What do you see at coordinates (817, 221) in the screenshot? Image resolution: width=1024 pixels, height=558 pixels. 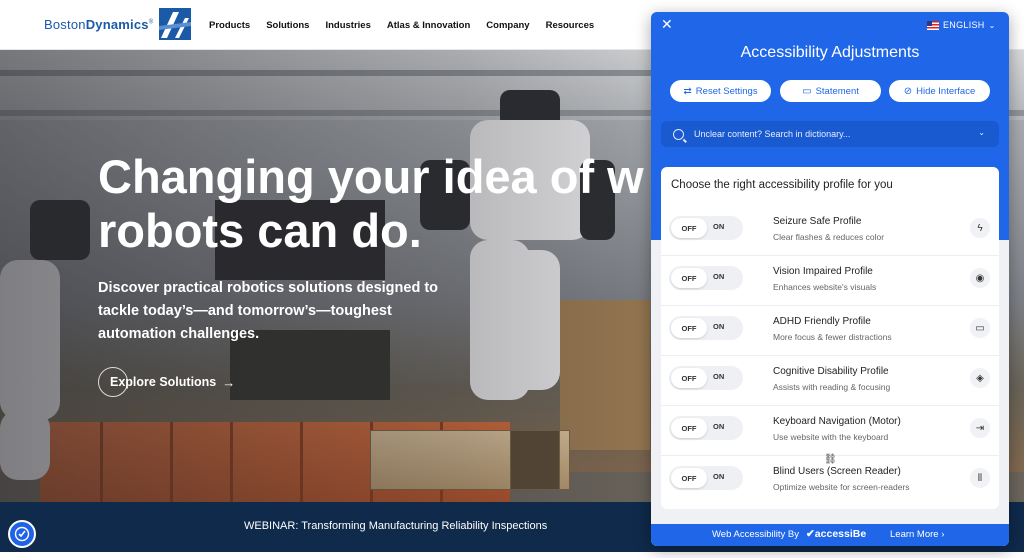 I see `profile-name: Seizure Safe Profile` at bounding box center [817, 221].